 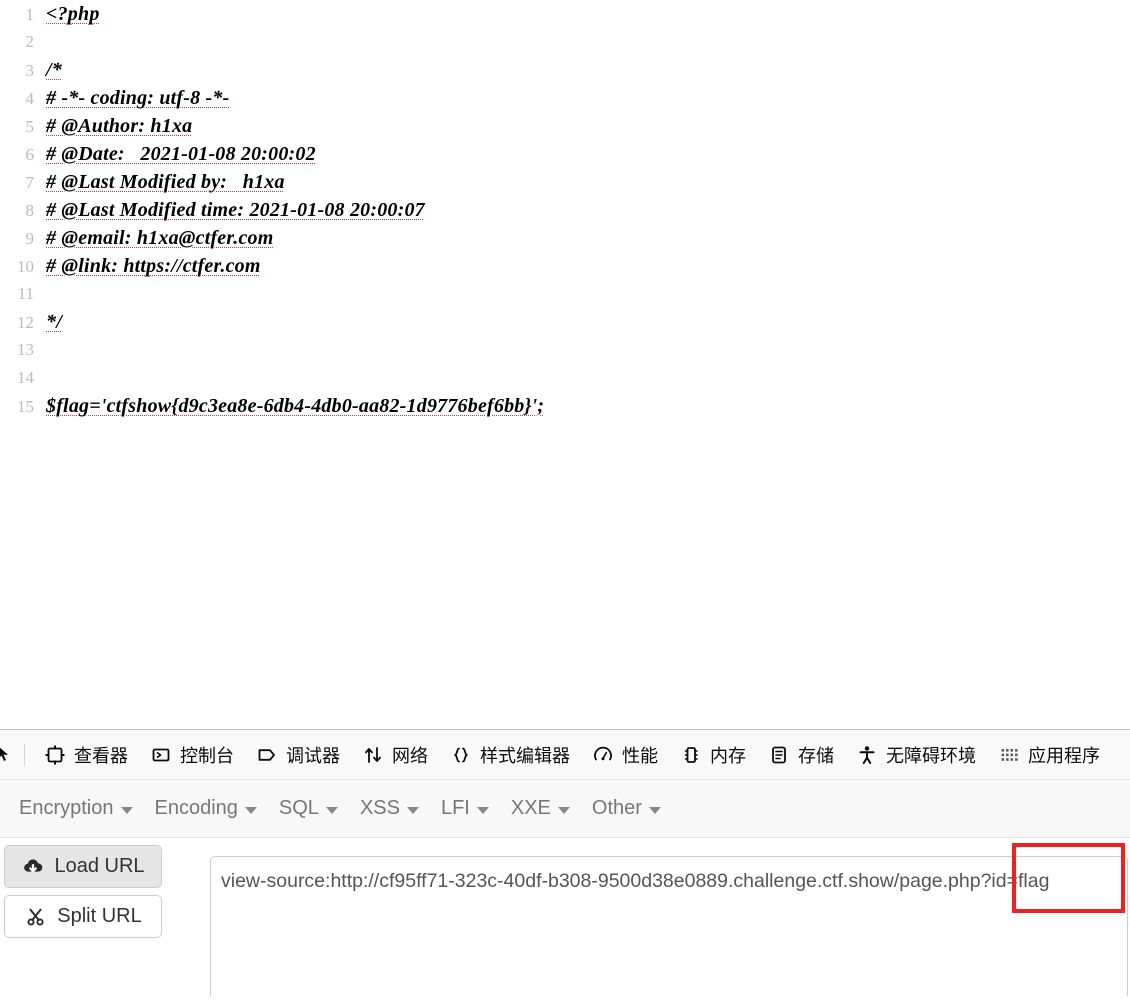 What do you see at coordinates (530, 808) in the screenshot?
I see `hackbar-menu-label: XXE` at bounding box center [530, 808].